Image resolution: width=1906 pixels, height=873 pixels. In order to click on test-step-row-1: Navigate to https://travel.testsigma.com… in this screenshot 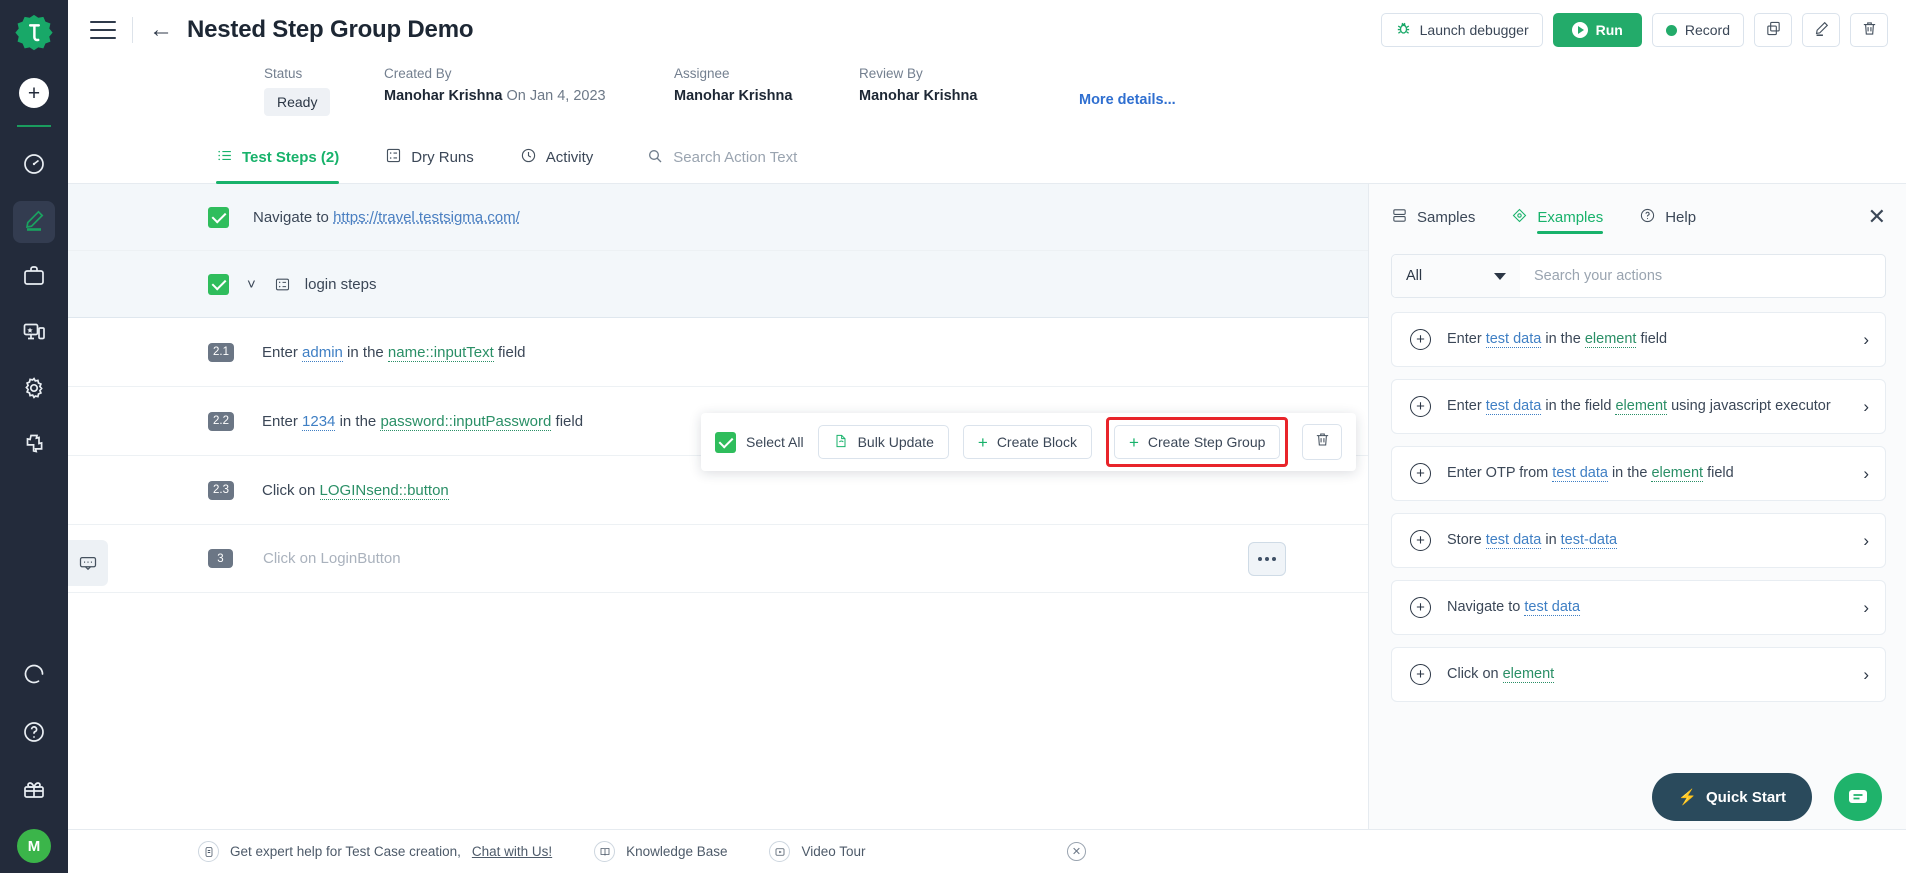, I will do `click(718, 217)`.